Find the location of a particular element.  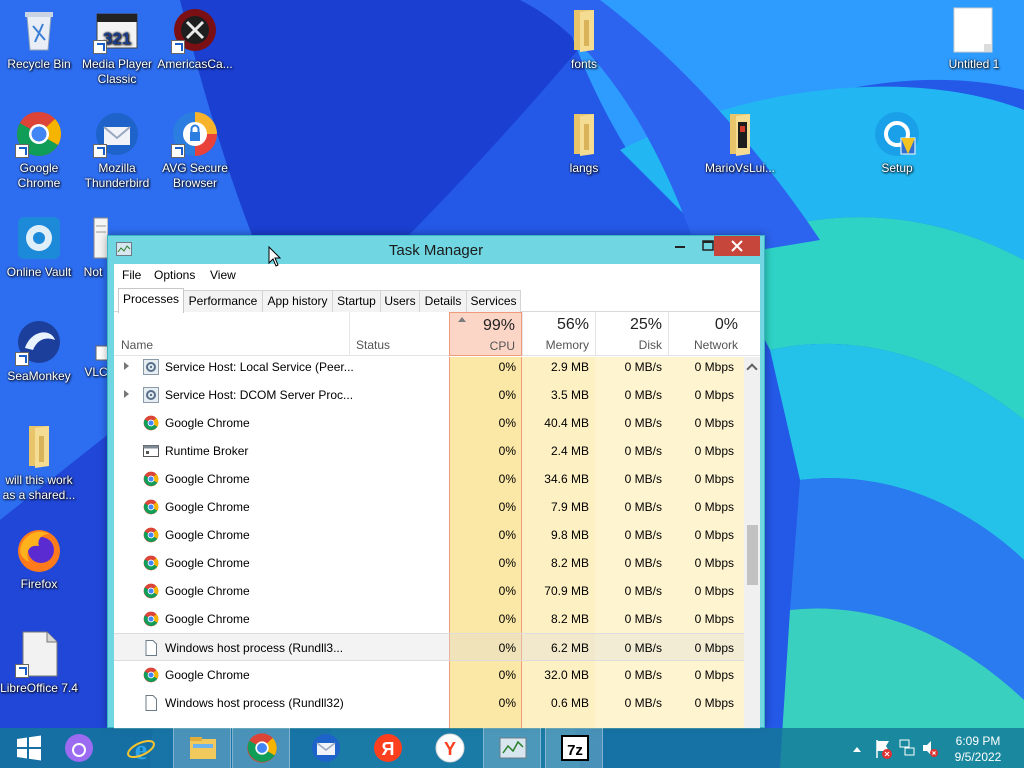

desktop-icon-untitled-1: Untitled 1 is located at coordinates (974, 39).